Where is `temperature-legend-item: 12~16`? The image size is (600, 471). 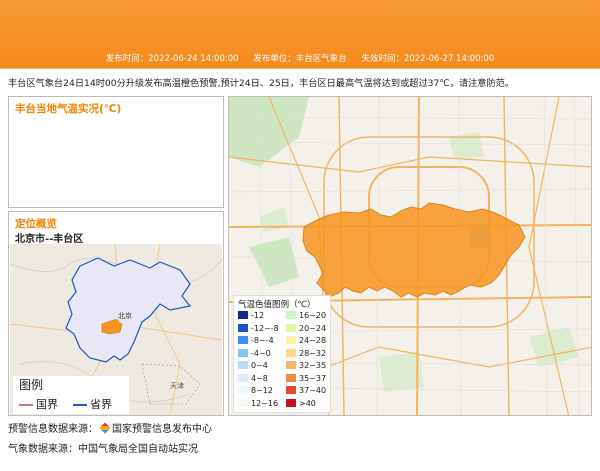 temperature-legend-item: 12~16 is located at coordinates (260, 403).